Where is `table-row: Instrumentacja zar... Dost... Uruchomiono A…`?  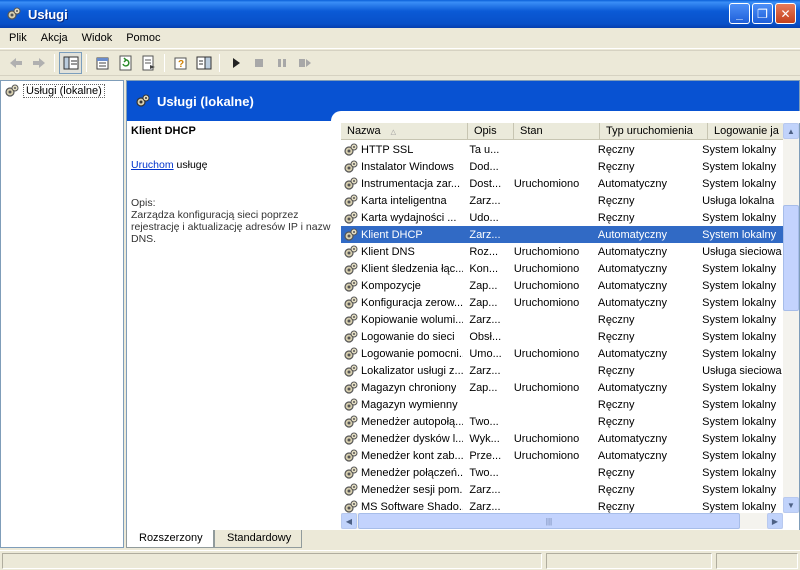
table-row: Instrumentacja zar... Dost... Uruchomiono A… is located at coordinates (562, 183).